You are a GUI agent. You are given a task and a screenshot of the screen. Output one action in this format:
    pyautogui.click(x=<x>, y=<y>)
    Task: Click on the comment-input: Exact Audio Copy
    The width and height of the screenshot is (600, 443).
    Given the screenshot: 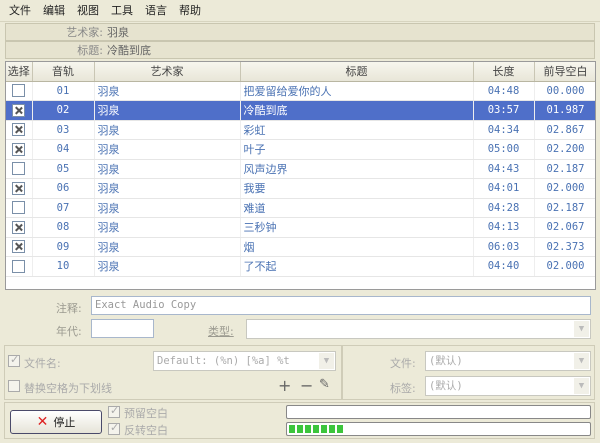 What is the action you would take?
    pyautogui.click(x=341, y=305)
    